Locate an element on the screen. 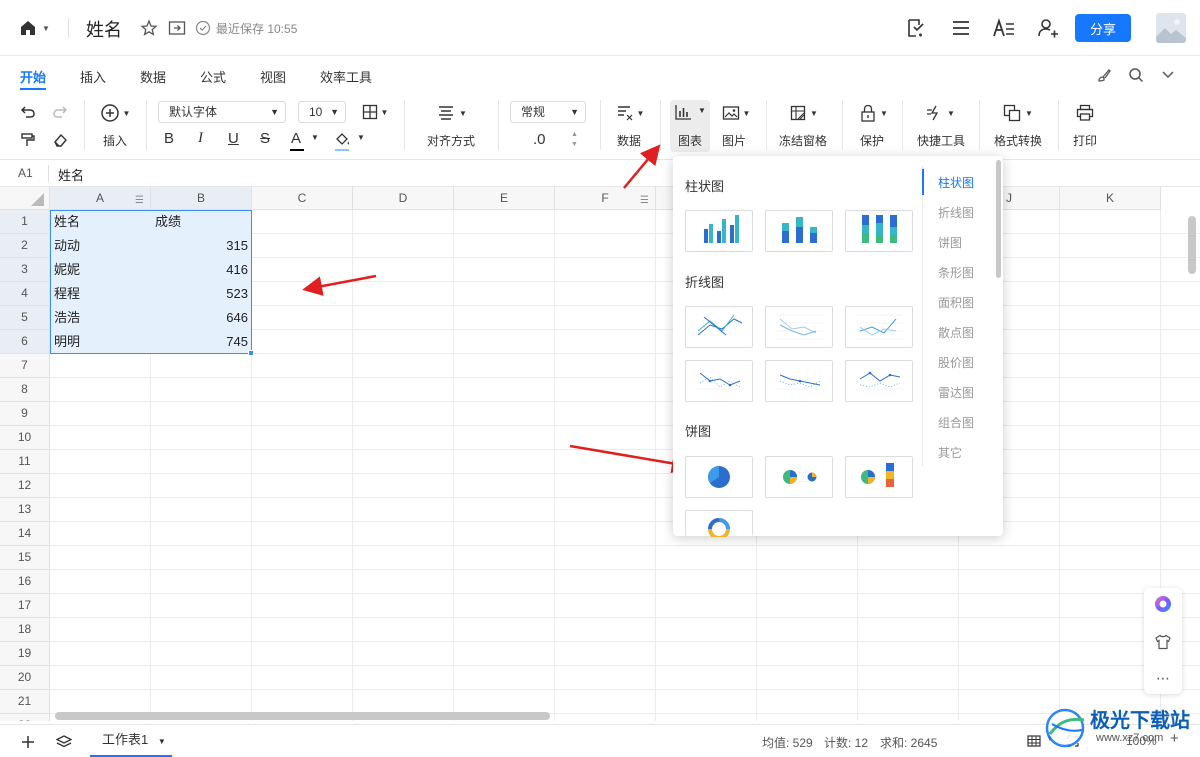 This screenshot has width=1200, height=757. cell-a5: 浩浩 is located at coordinates (67, 318).